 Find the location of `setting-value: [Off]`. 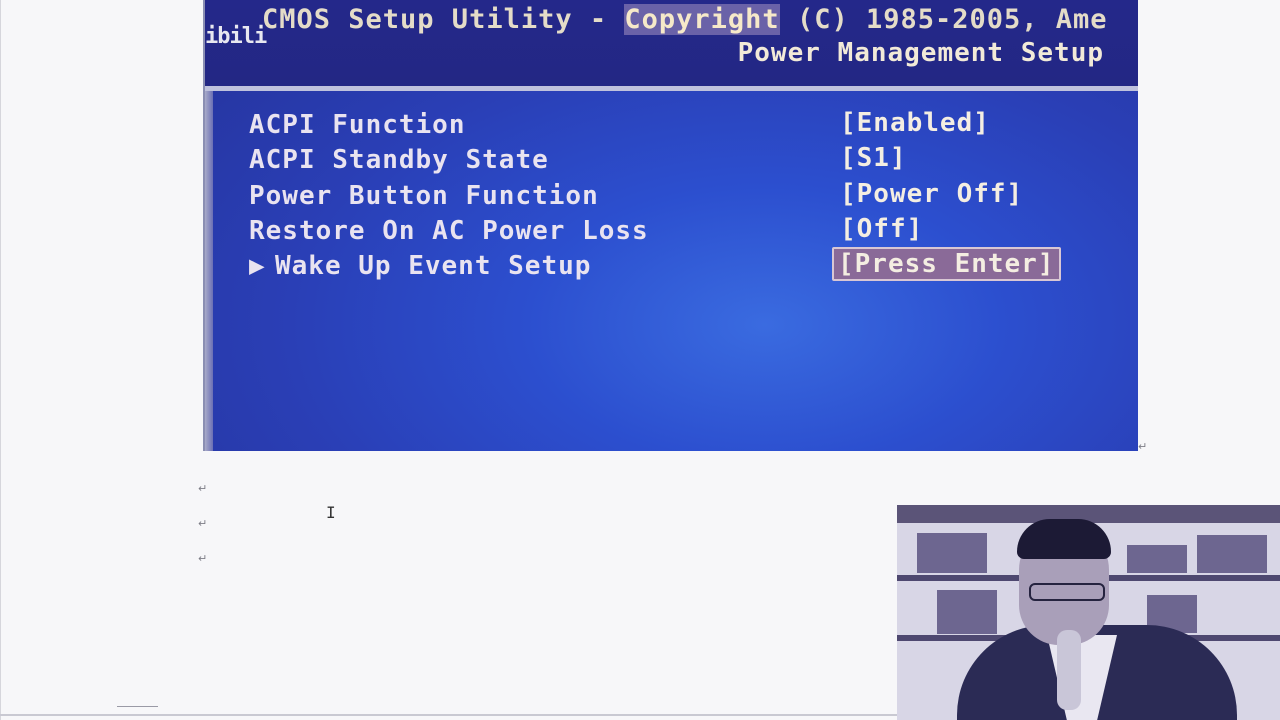

setting-value: [Off] is located at coordinates (881, 229).